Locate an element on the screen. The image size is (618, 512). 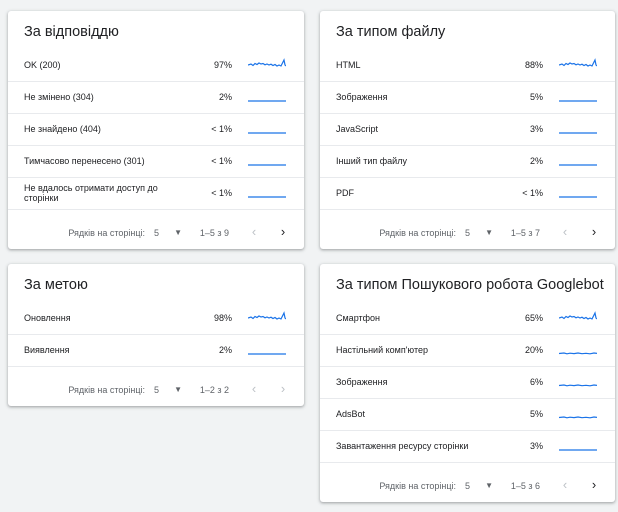
row-percentage: 65% is located at coordinates (533, 318).